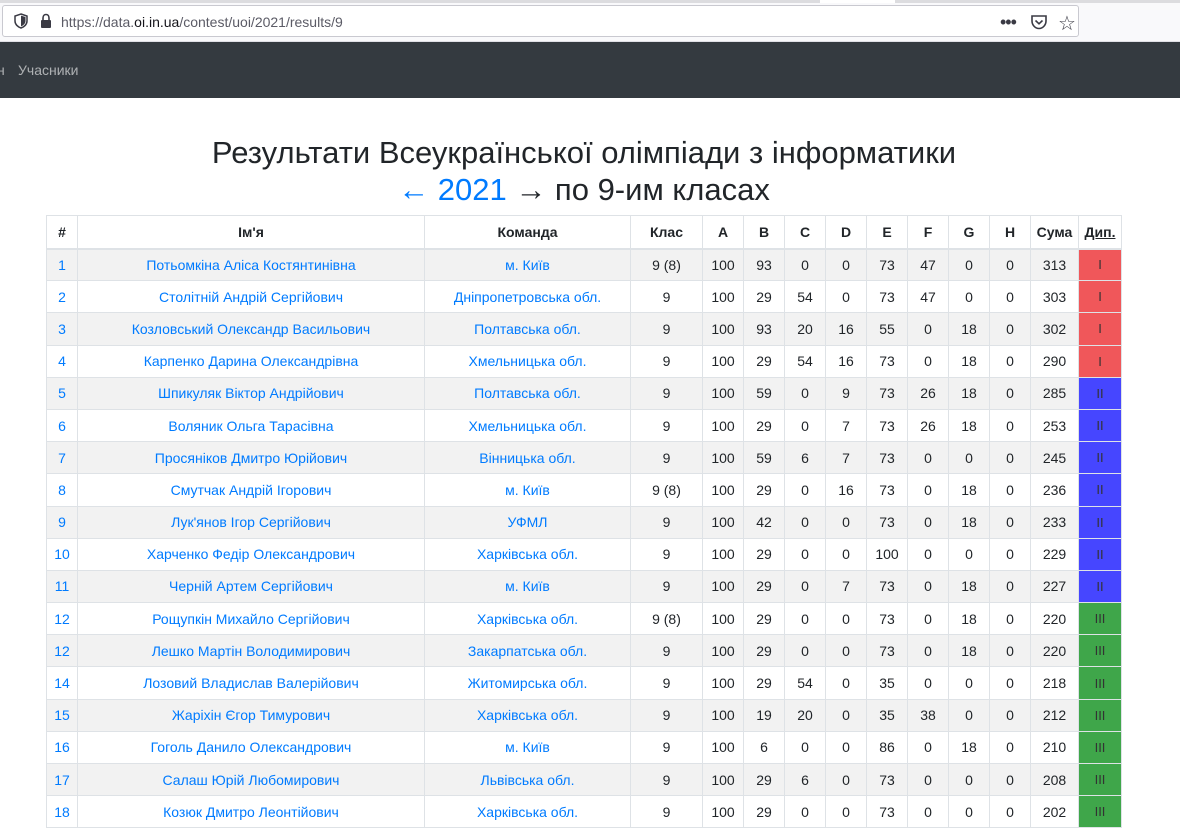 The image size is (1180, 836). What do you see at coordinates (2, 70) in the screenshot?
I see `nav-item-partial: н` at bounding box center [2, 70].